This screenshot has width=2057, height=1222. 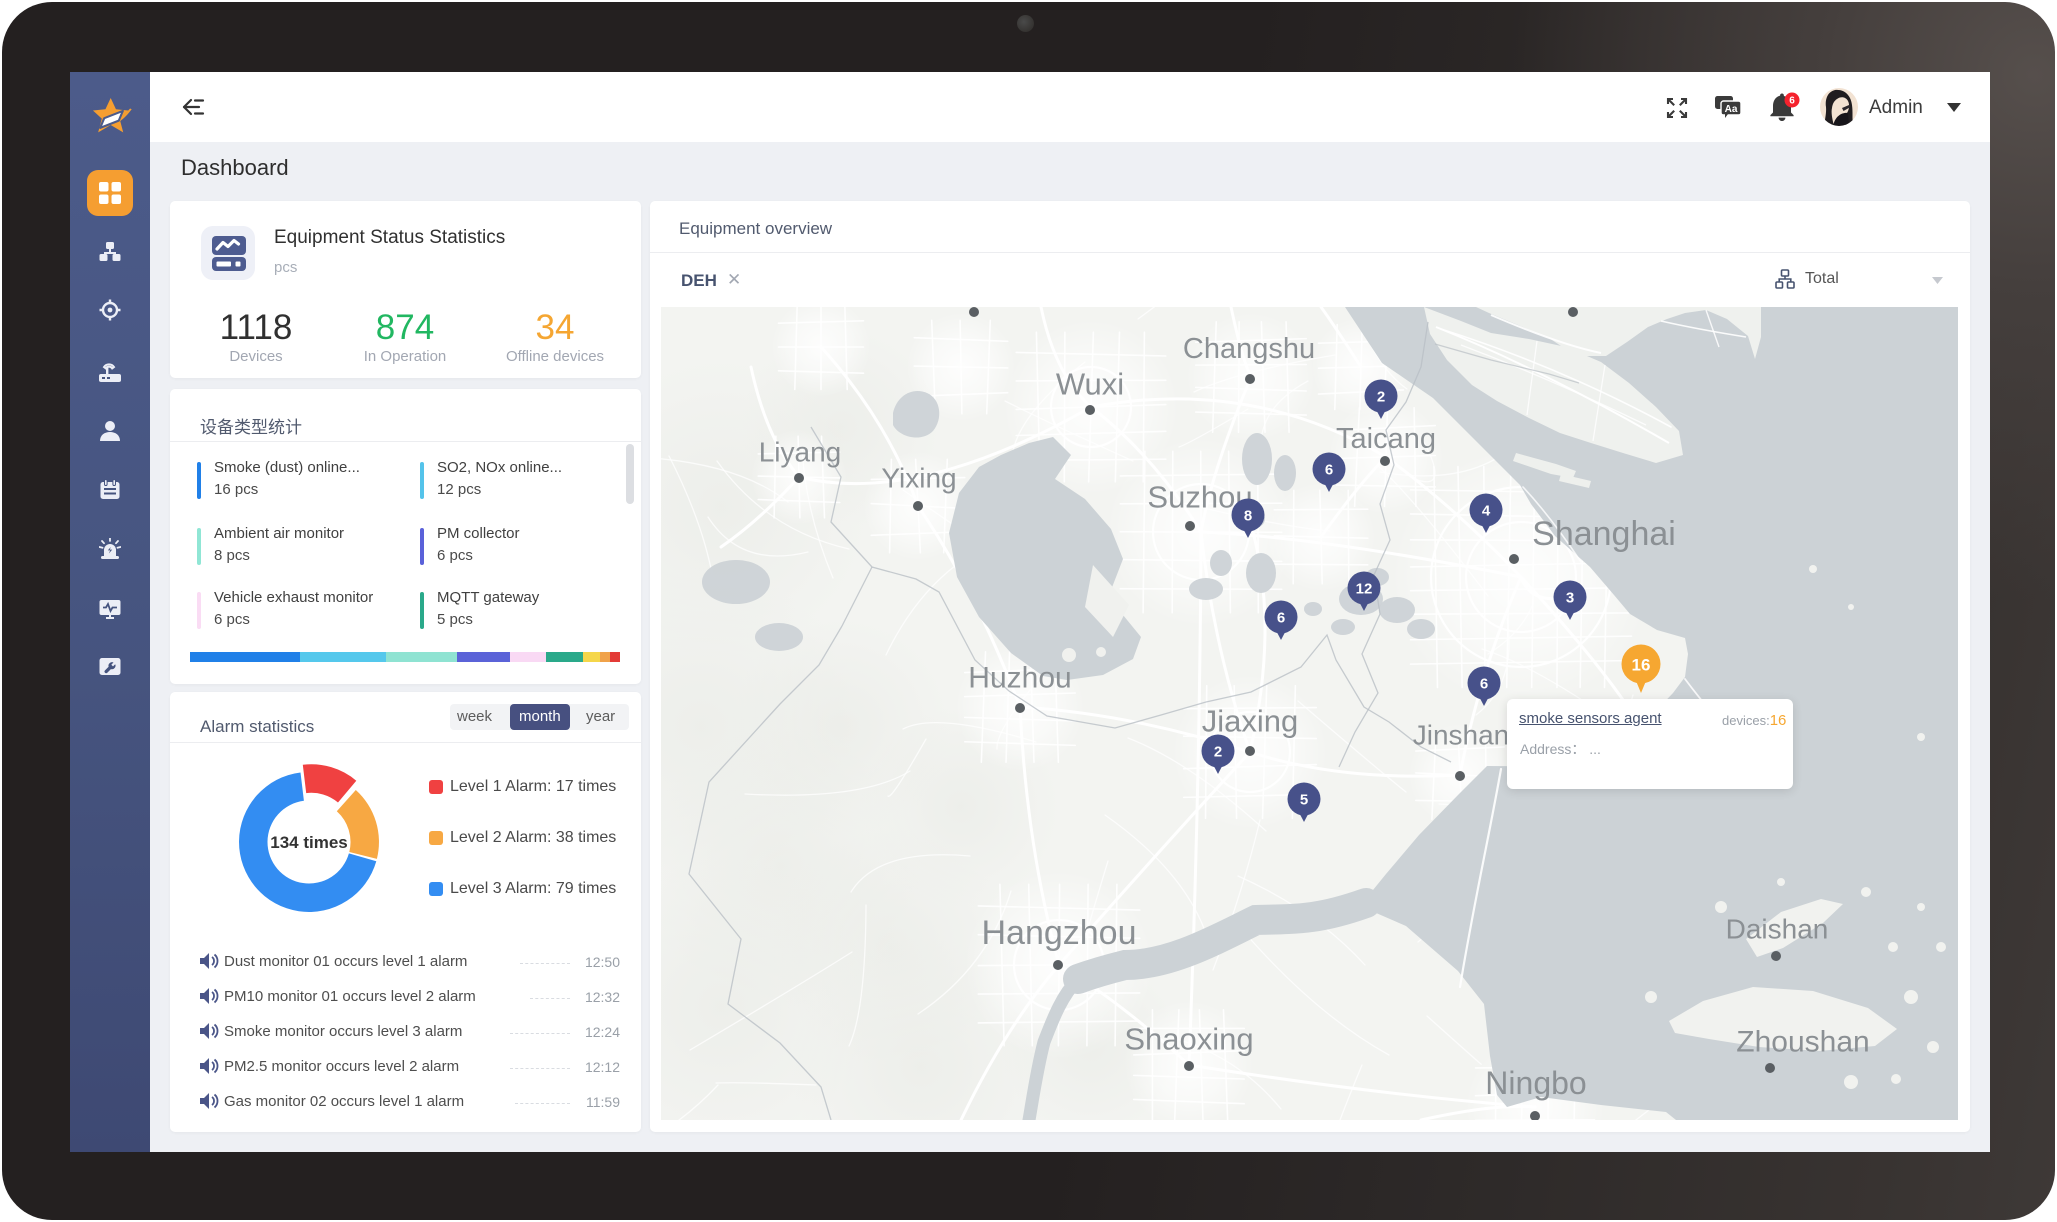 What do you see at coordinates (1535, 1083) in the screenshot?
I see `svg-text: Ningbo` at bounding box center [1535, 1083].